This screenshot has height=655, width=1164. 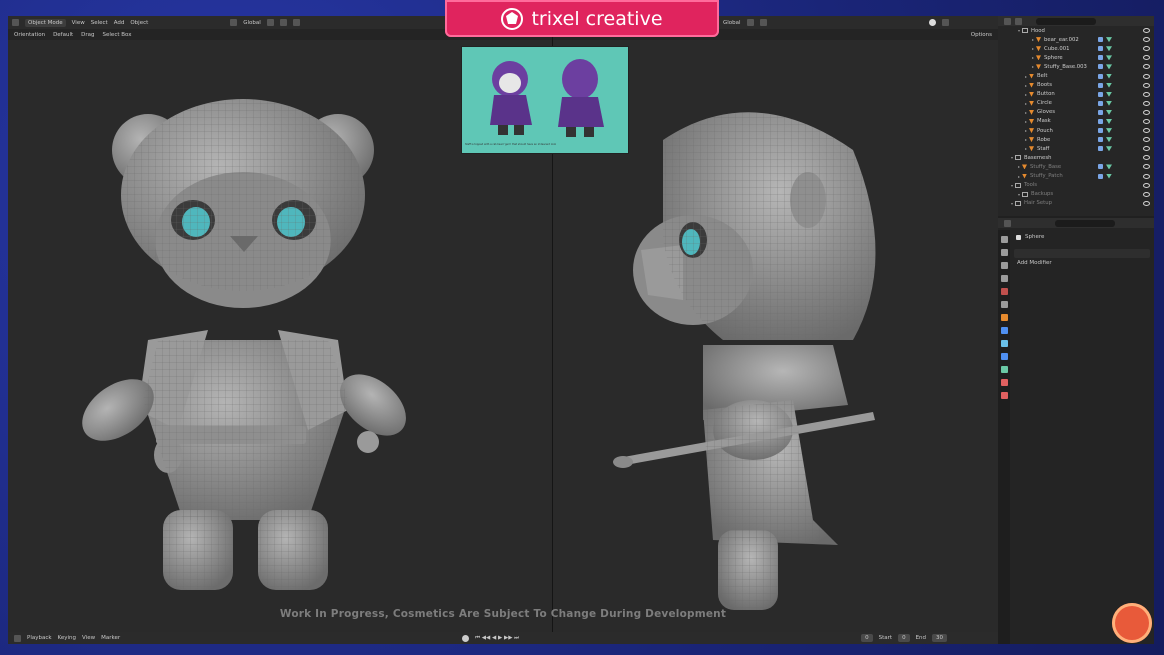 What do you see at coordinates (117, 35) in the screenshot?
I see `select-box-dropdown: Select Box` at bounding box center [117, 35].